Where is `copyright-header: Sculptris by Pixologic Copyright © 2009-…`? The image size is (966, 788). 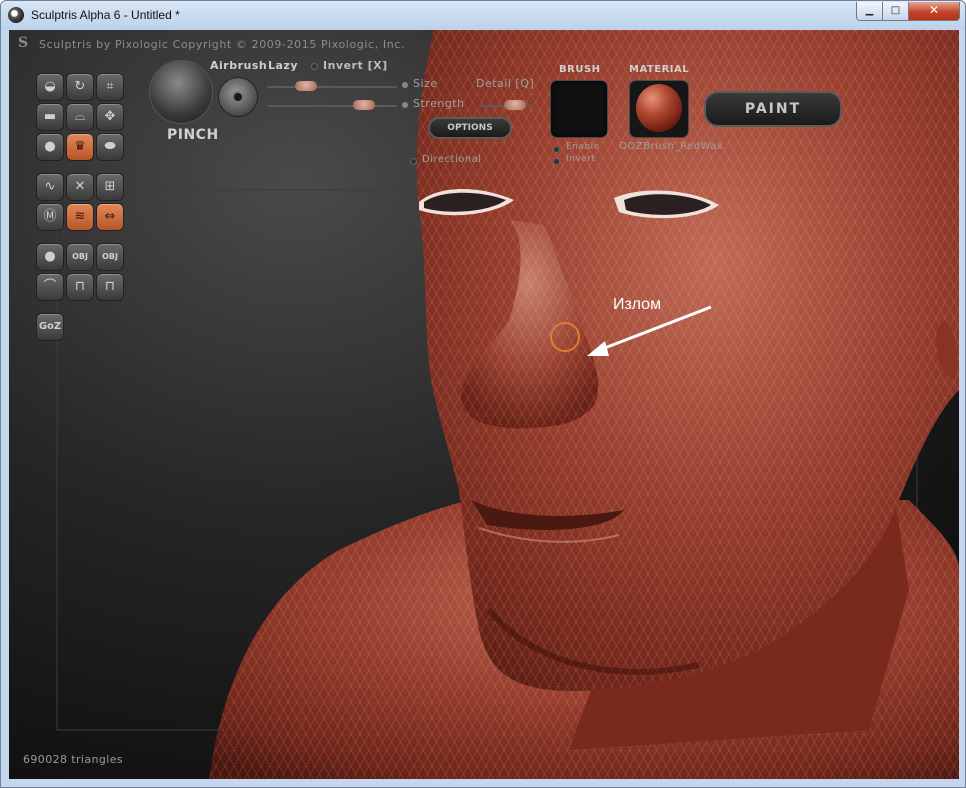 copyright-header: Sculptris by Pixologic Copyright © 2009-… is located at coordinates (222, 44).